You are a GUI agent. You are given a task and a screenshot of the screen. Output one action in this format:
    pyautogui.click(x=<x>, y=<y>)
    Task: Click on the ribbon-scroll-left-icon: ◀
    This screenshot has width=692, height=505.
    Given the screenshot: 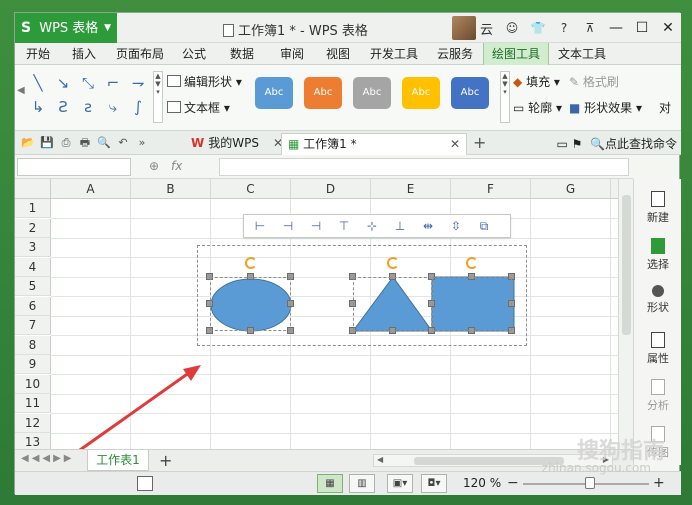 What is the action you would take?
    pyautogui.click(x=21, y=90)
    